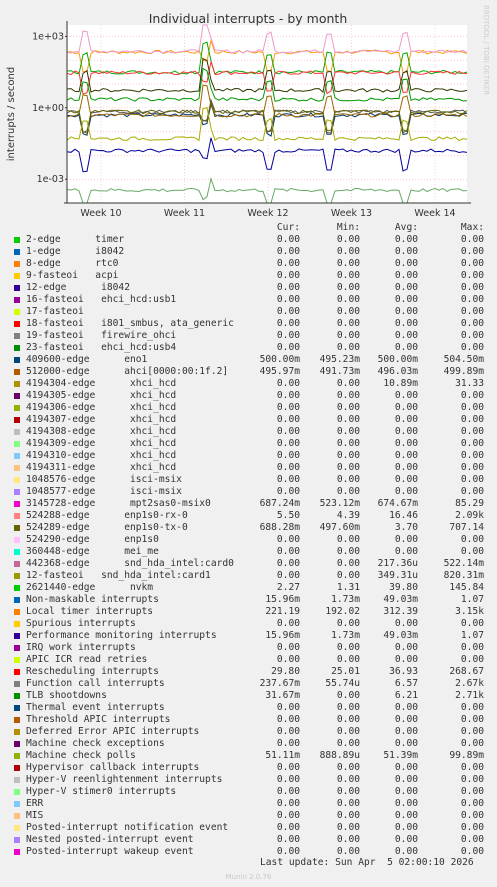 The image size is (497, 887). Describe the element at coordinates (339, 755) in the screenshot. I see `legend-min: 888.89u` at that location.